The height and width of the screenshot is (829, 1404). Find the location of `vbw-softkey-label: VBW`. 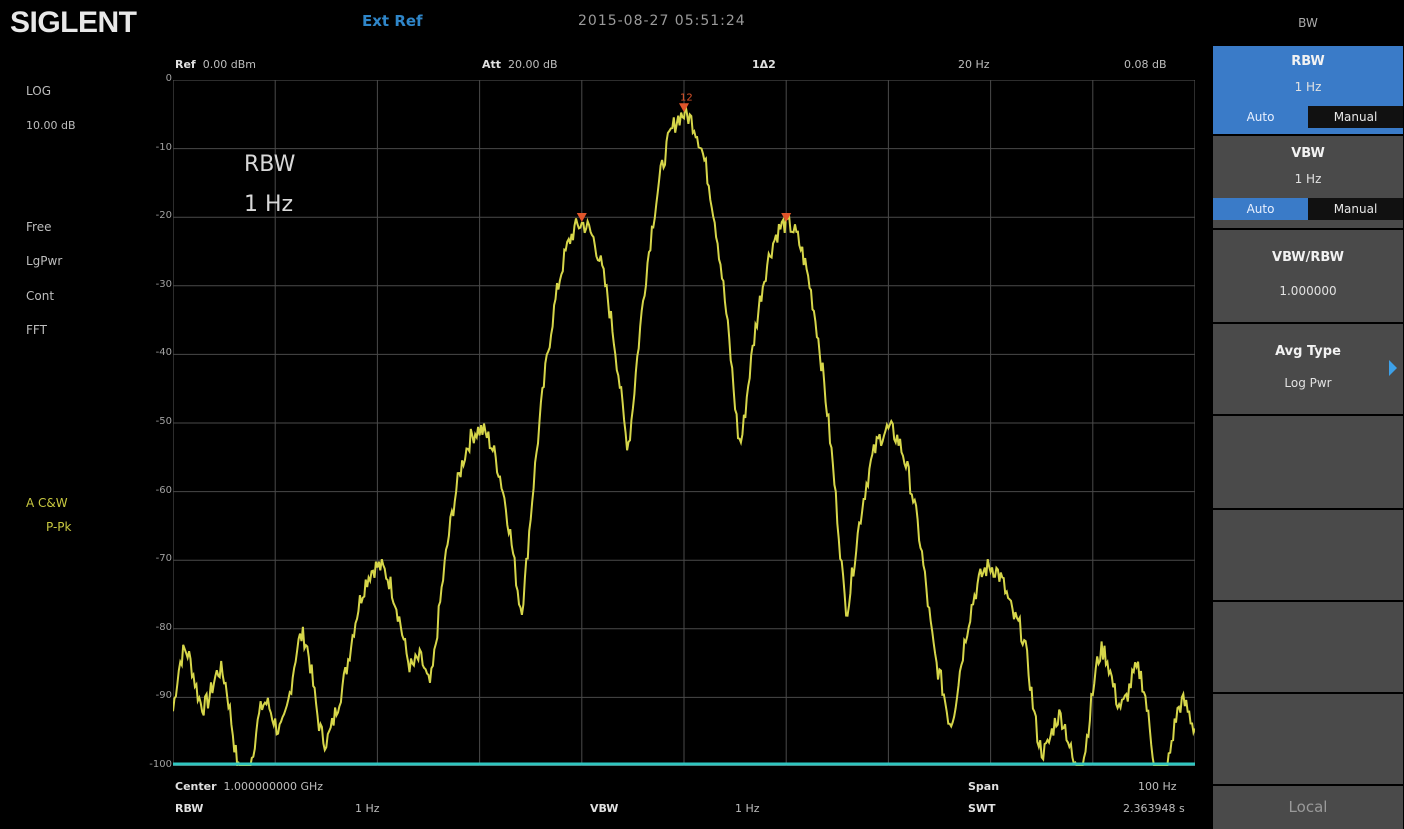

vbw-softkey-label: VBW is located at coordinates (1308, 153).